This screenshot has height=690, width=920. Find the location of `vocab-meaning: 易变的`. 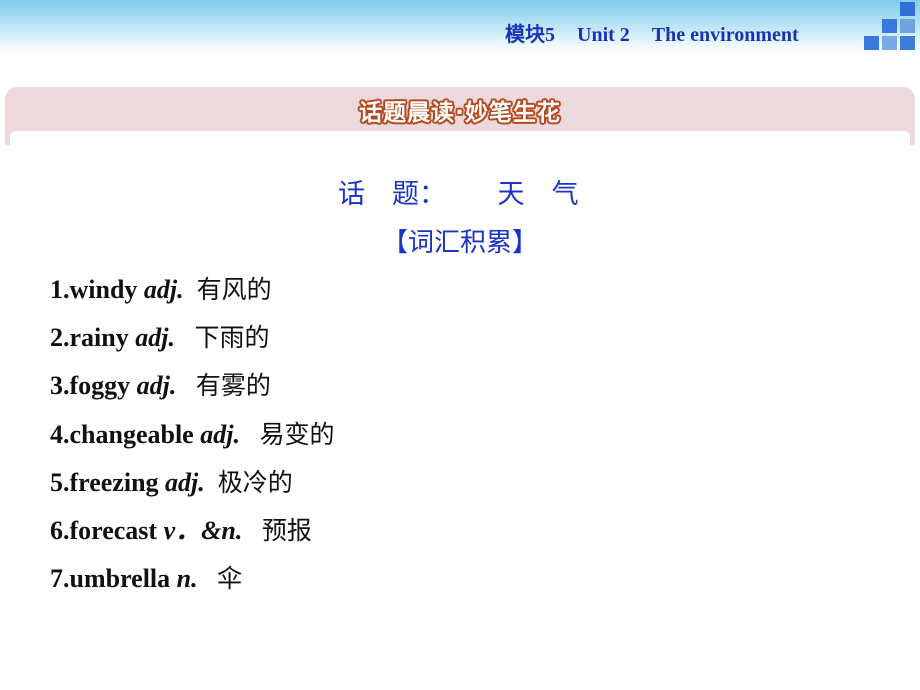

vocab-meaning: 易变的 is located at coordinates (297, 434).